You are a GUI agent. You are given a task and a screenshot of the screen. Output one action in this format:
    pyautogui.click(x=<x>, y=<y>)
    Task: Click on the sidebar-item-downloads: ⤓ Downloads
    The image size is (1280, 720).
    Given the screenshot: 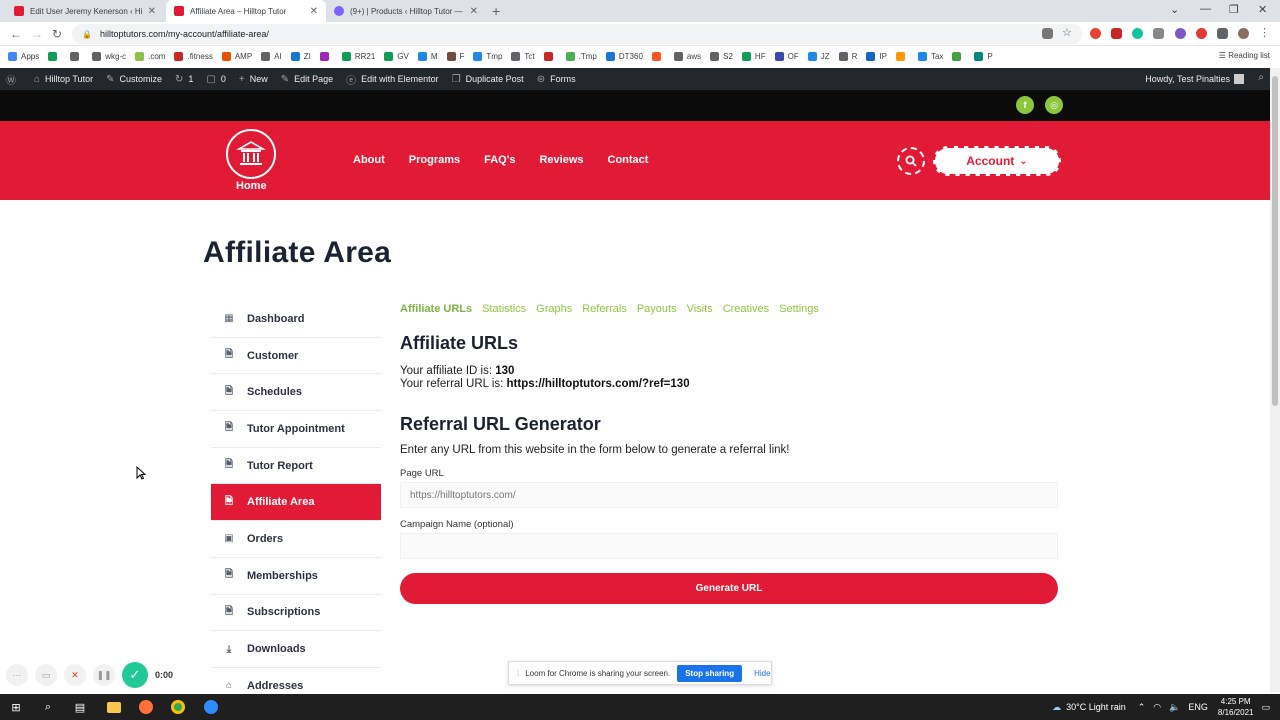 What is the action you would take?
    pyautogui.click(x=296, y=649)
    